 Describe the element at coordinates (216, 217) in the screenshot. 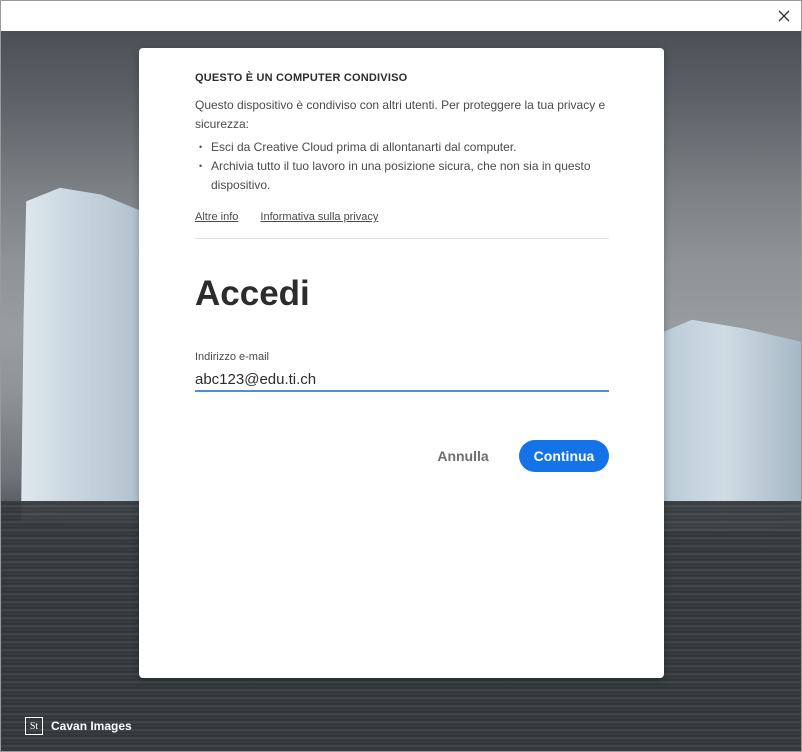

I see `more-info-link: Altre info` at that location.